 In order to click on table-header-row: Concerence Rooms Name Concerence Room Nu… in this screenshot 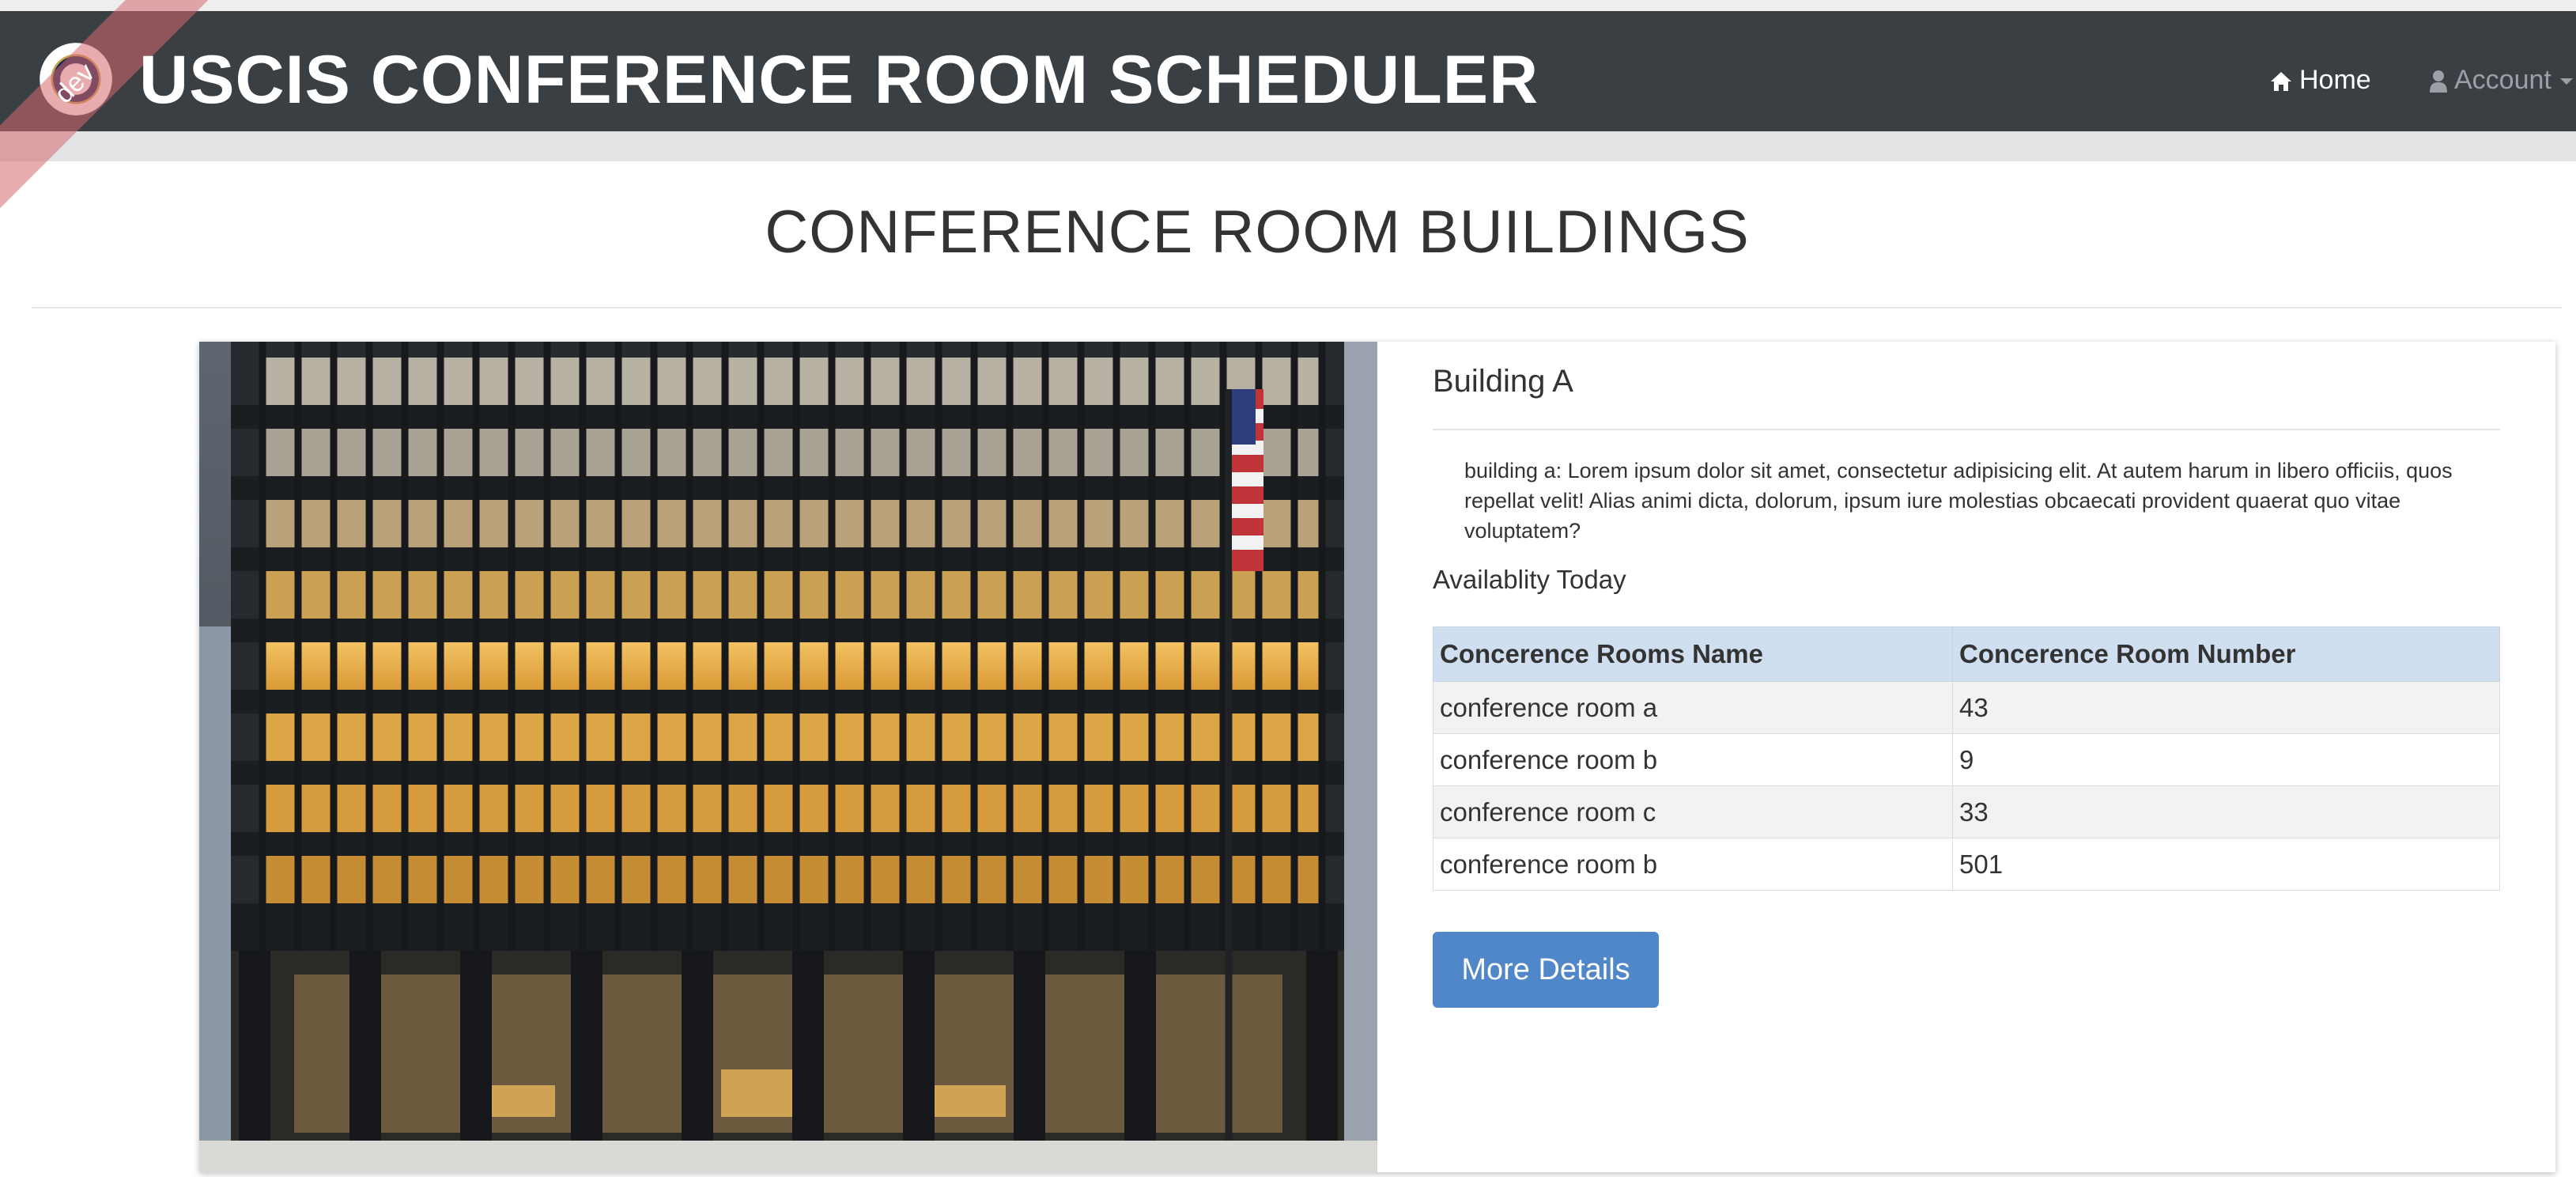, I will do `click(1966, 654)`.